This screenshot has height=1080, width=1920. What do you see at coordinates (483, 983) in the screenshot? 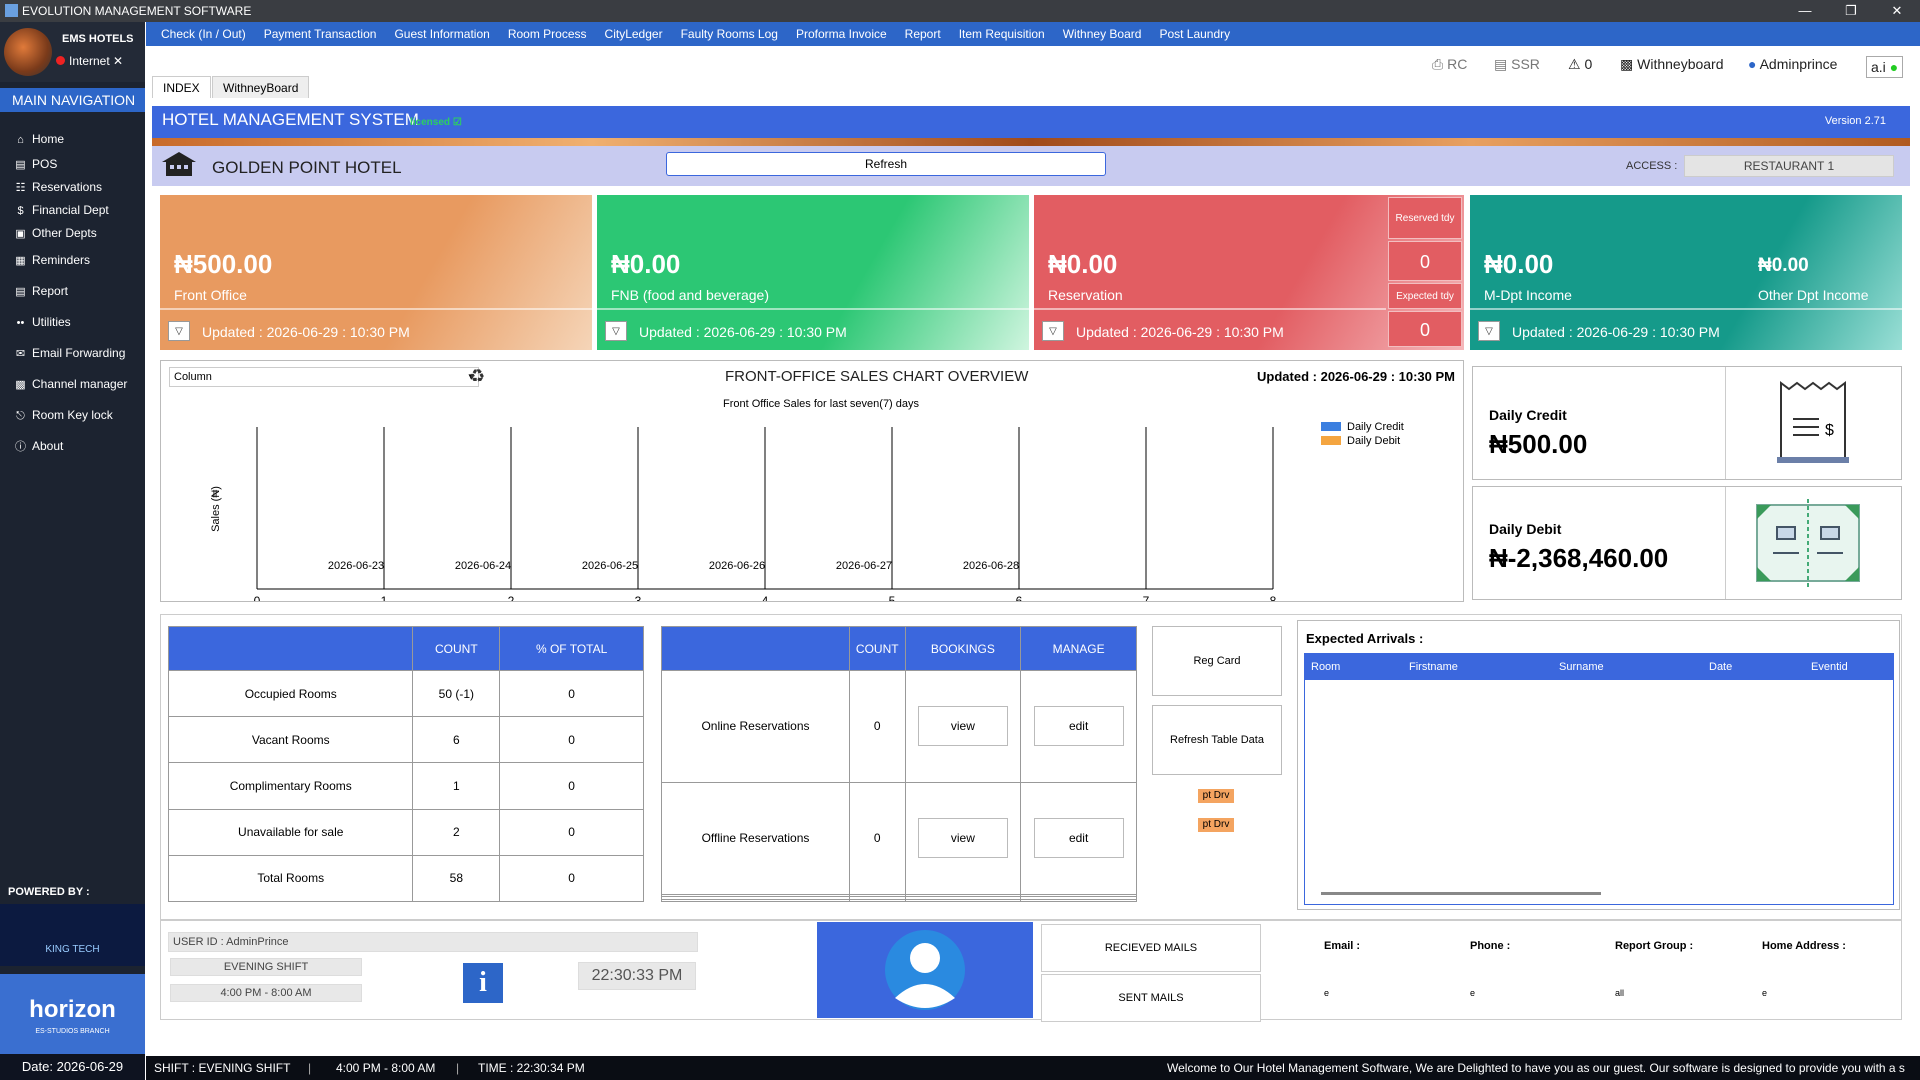
I see `info-icon: i` at bounding box center [483, 983].